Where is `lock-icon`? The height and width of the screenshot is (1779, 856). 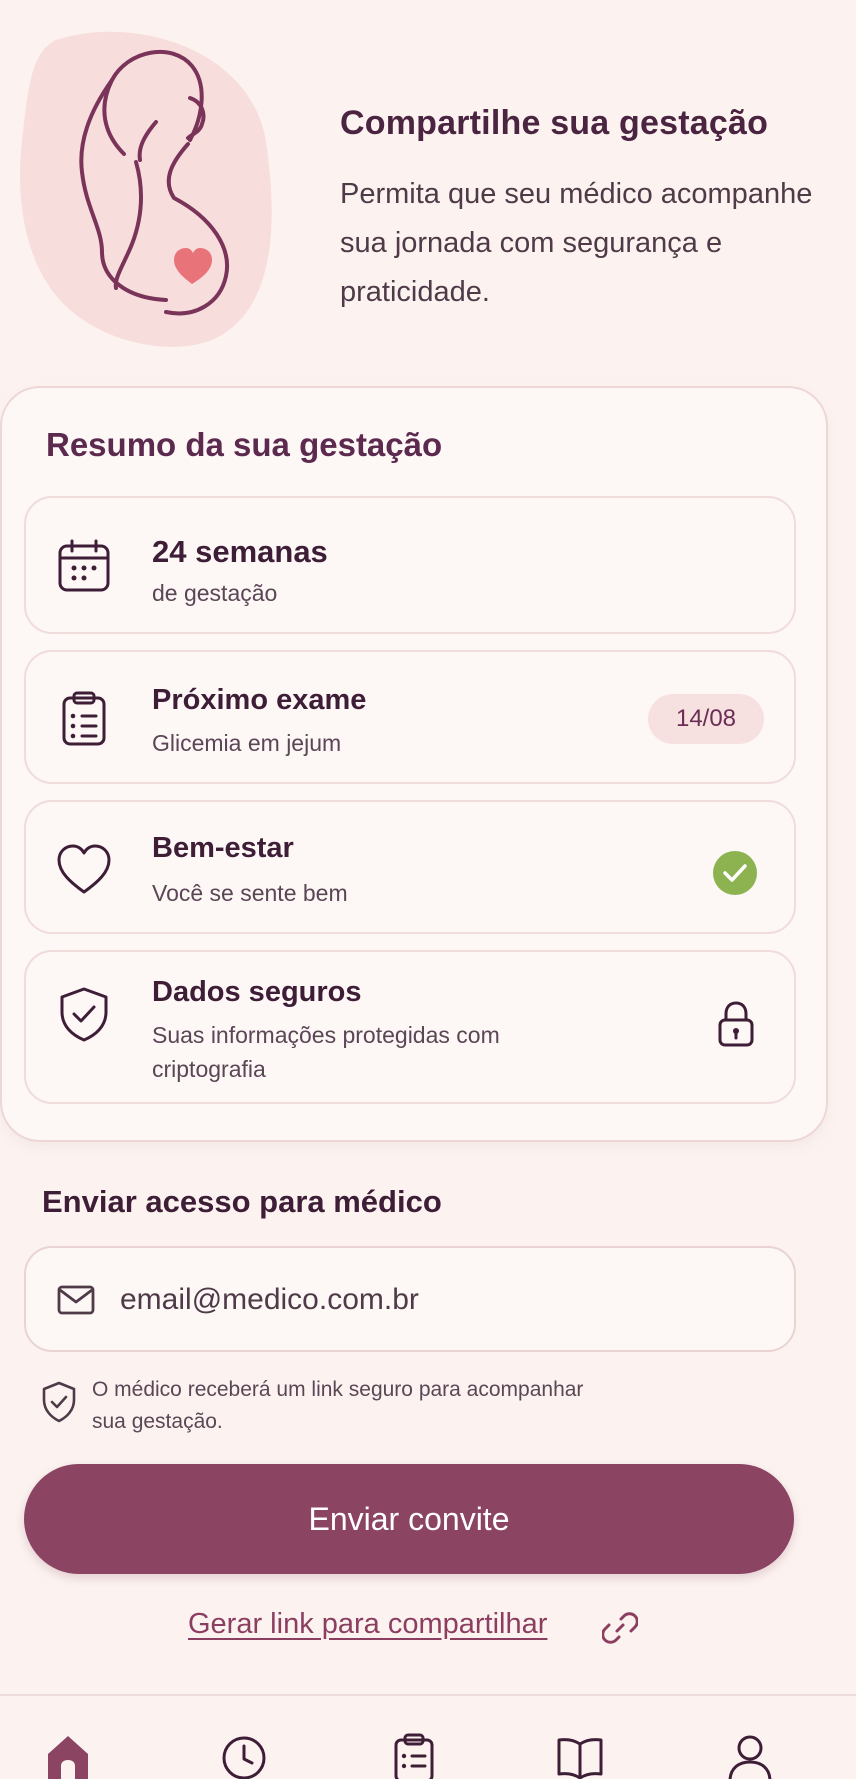
lock-icon is located at coordinates (736, 1024).